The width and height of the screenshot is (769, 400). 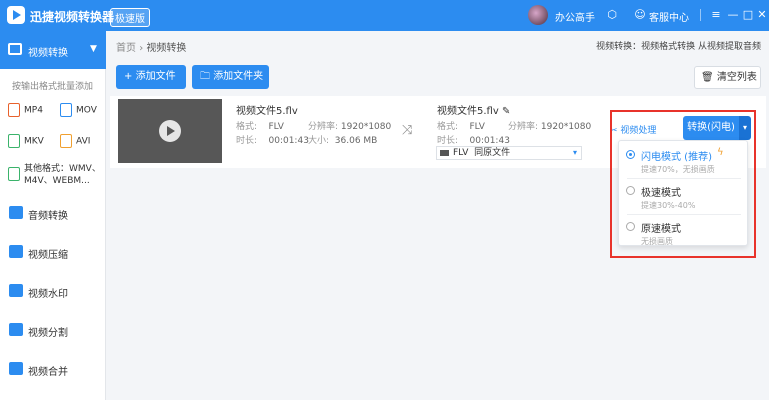 What do you see at coordinates (676, 157) in the screenshot?
I see `mode-name: 闪电模式 (推荐)` at bounding box center [676, 157].